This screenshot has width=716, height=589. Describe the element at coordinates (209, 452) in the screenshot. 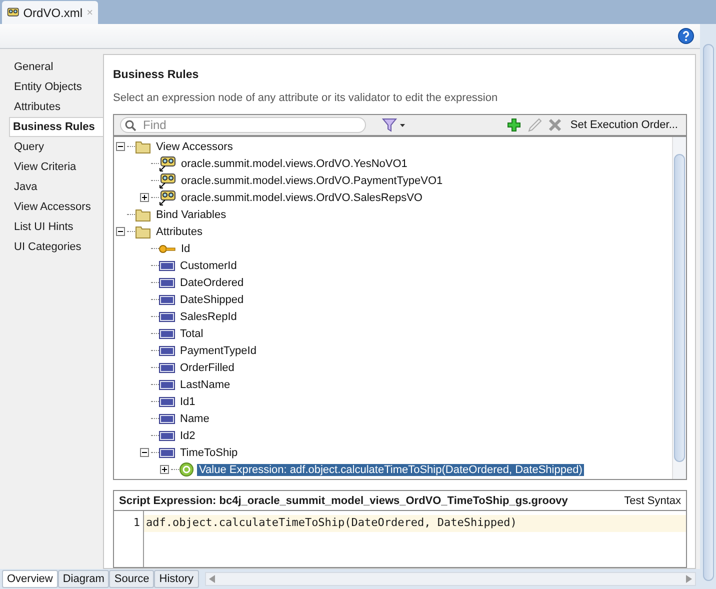

I see `tree-item: TimeToShip` at that location.